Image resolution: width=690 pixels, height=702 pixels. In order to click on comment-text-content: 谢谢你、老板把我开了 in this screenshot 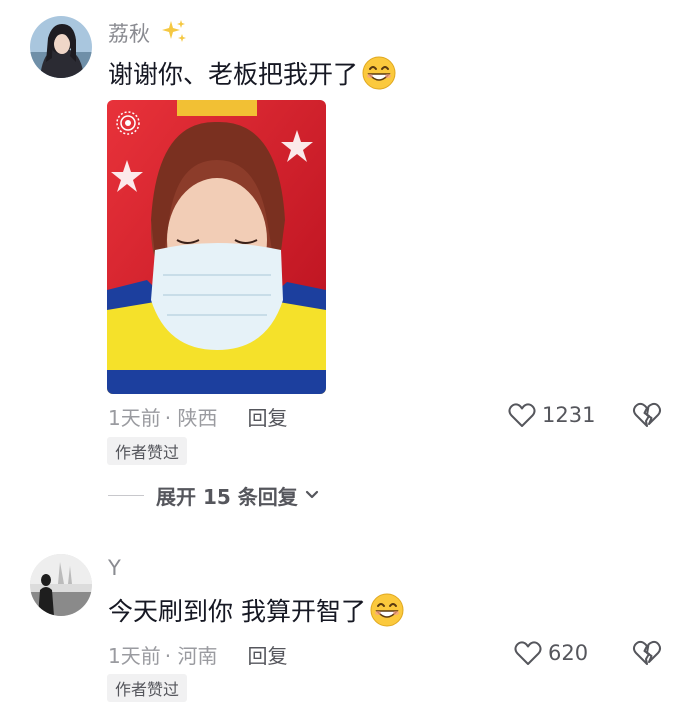, I will do `click(233, 74)`.